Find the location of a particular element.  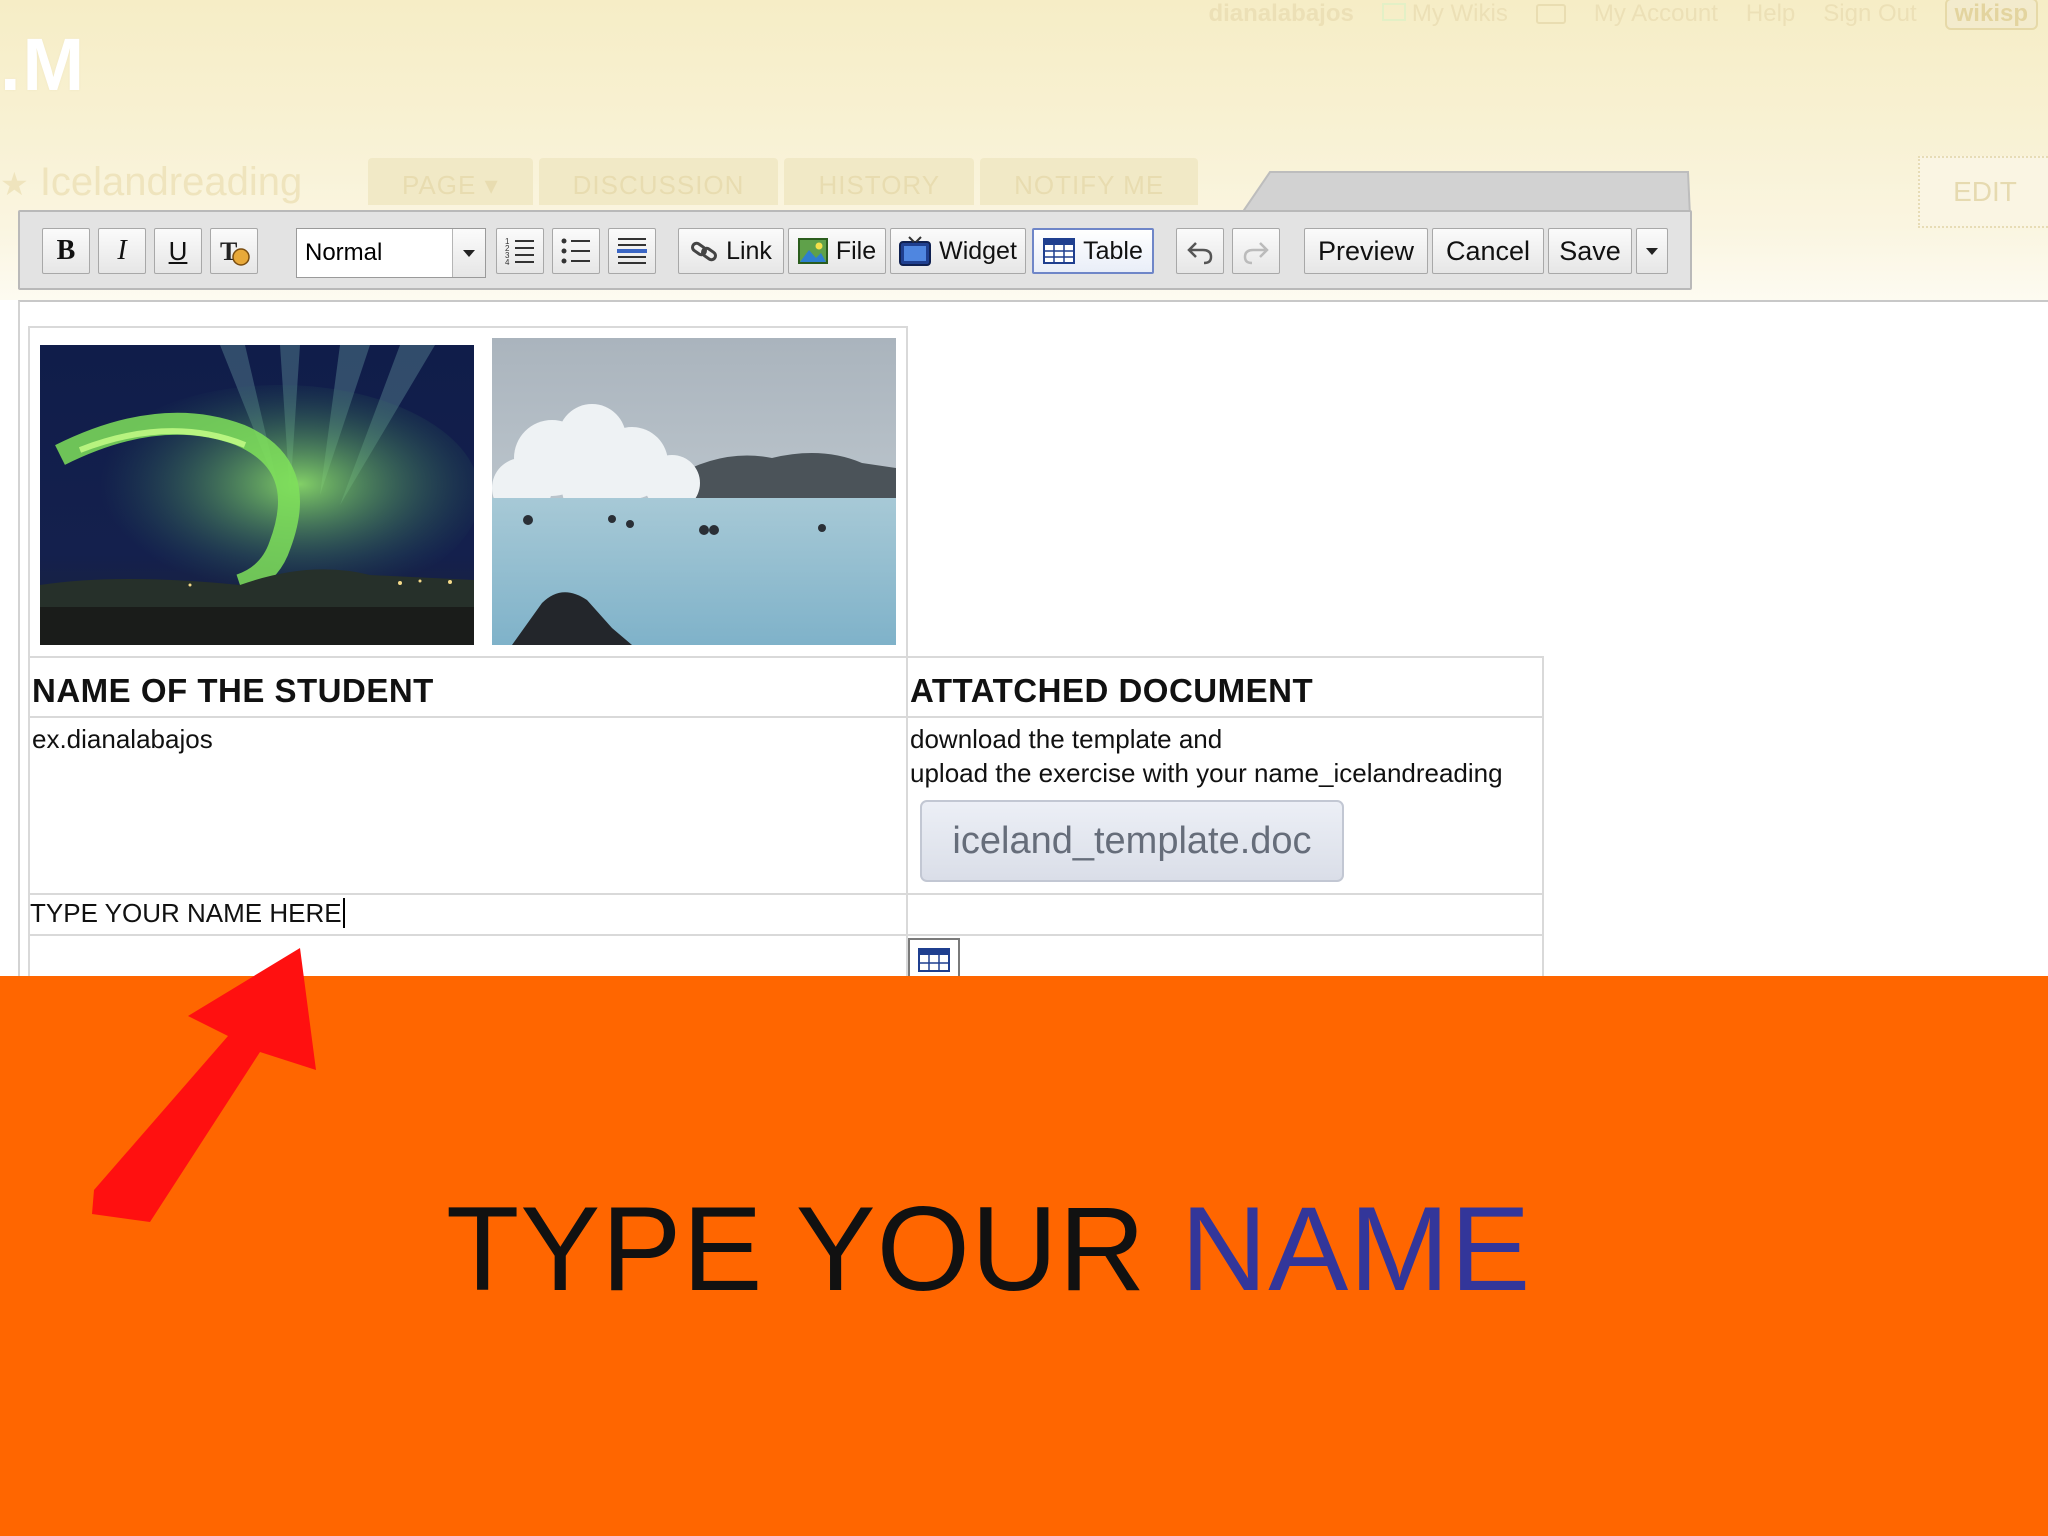

example-name: ex.dianalabajos is located at coordinates (122, 739).